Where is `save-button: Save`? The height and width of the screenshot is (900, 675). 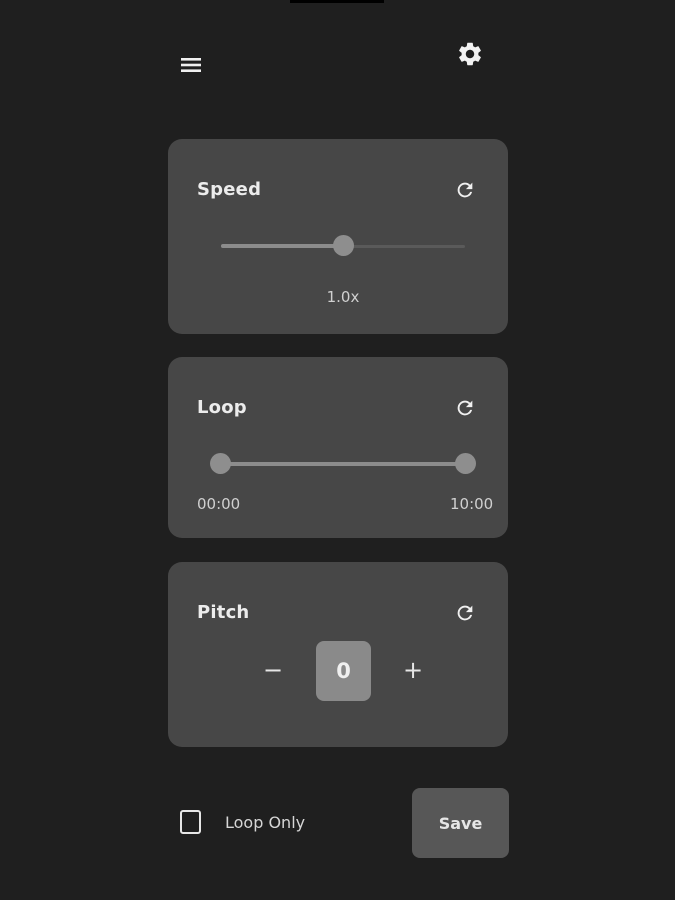
save-button: Save is located at coordinates (460, 823).